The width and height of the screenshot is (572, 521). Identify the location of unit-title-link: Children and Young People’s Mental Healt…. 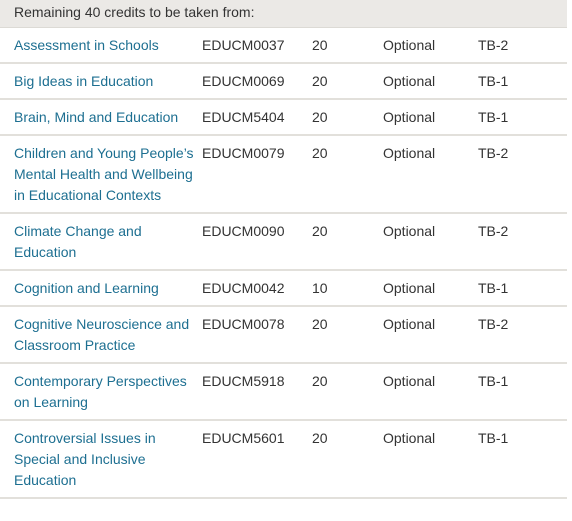
(104, 174).